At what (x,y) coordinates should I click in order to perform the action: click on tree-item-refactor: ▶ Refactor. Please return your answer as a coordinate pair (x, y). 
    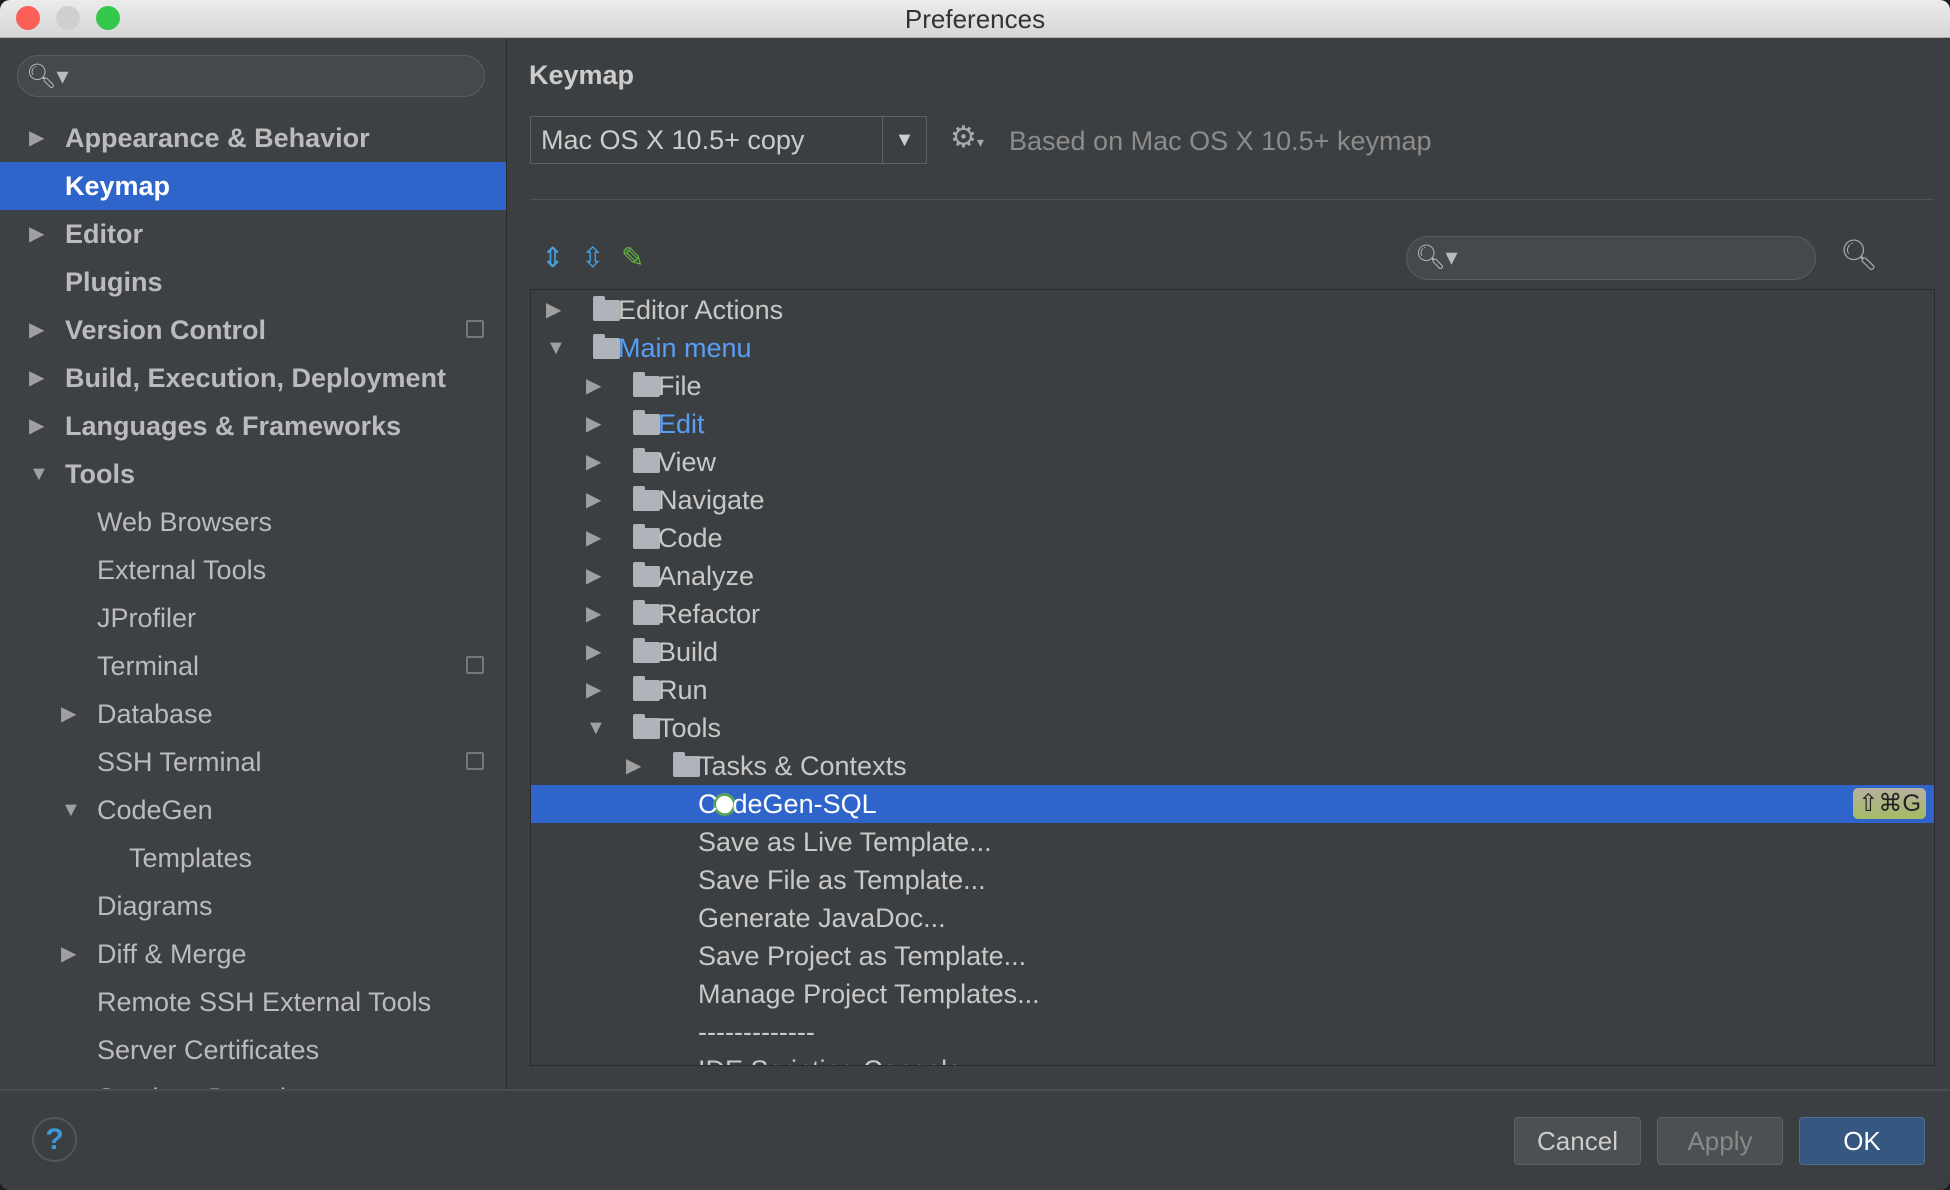
    Looking at the image, I should click on (1232, 614).